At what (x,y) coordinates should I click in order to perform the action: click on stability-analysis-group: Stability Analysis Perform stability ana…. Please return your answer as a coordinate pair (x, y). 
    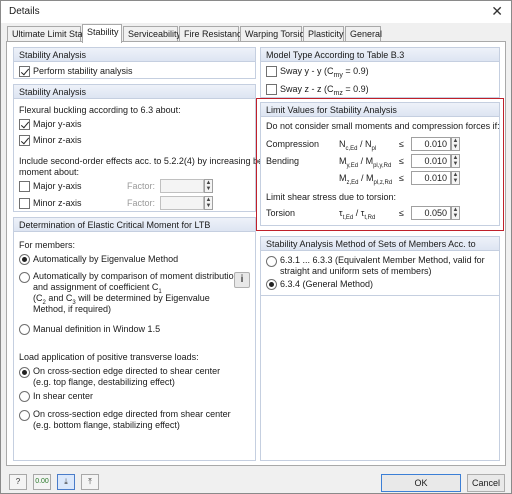
    Looking at the image, I should click on (134, 63).